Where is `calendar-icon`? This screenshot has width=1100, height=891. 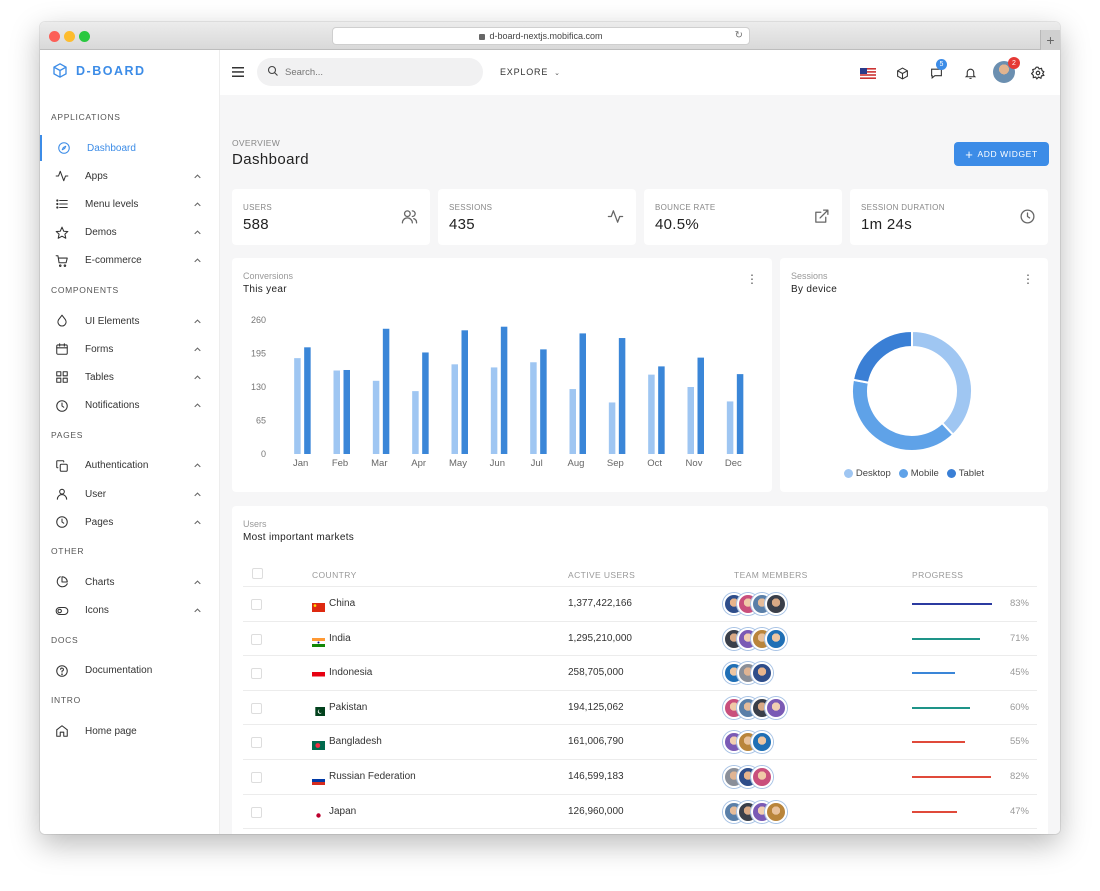 calendar-icon is located at coordinates (62, 349).